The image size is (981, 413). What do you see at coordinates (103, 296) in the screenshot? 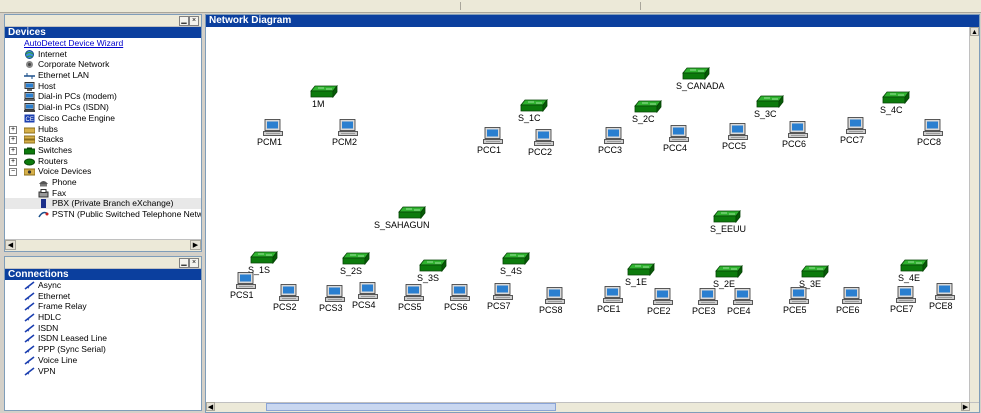
I see `connection-item: Ethernet` at bounding box center [103, 296].